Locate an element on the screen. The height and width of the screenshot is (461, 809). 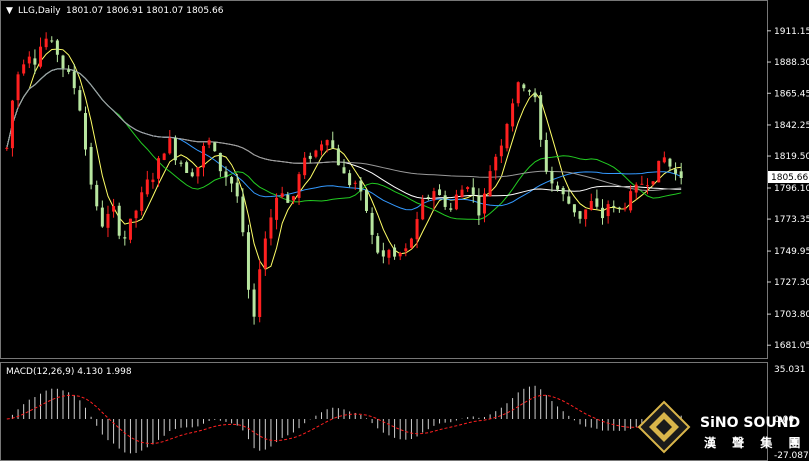
current-price-label: 1805.66 is located at coordinates (789, 178).